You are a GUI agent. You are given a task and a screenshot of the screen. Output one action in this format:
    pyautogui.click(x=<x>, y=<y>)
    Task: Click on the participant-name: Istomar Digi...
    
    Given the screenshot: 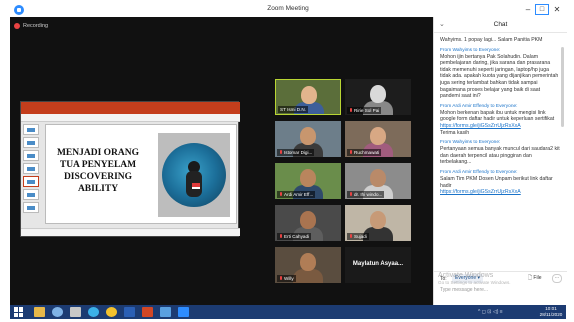 What is the action you would take?
    pyautogui.click(x=298, y=152)
    